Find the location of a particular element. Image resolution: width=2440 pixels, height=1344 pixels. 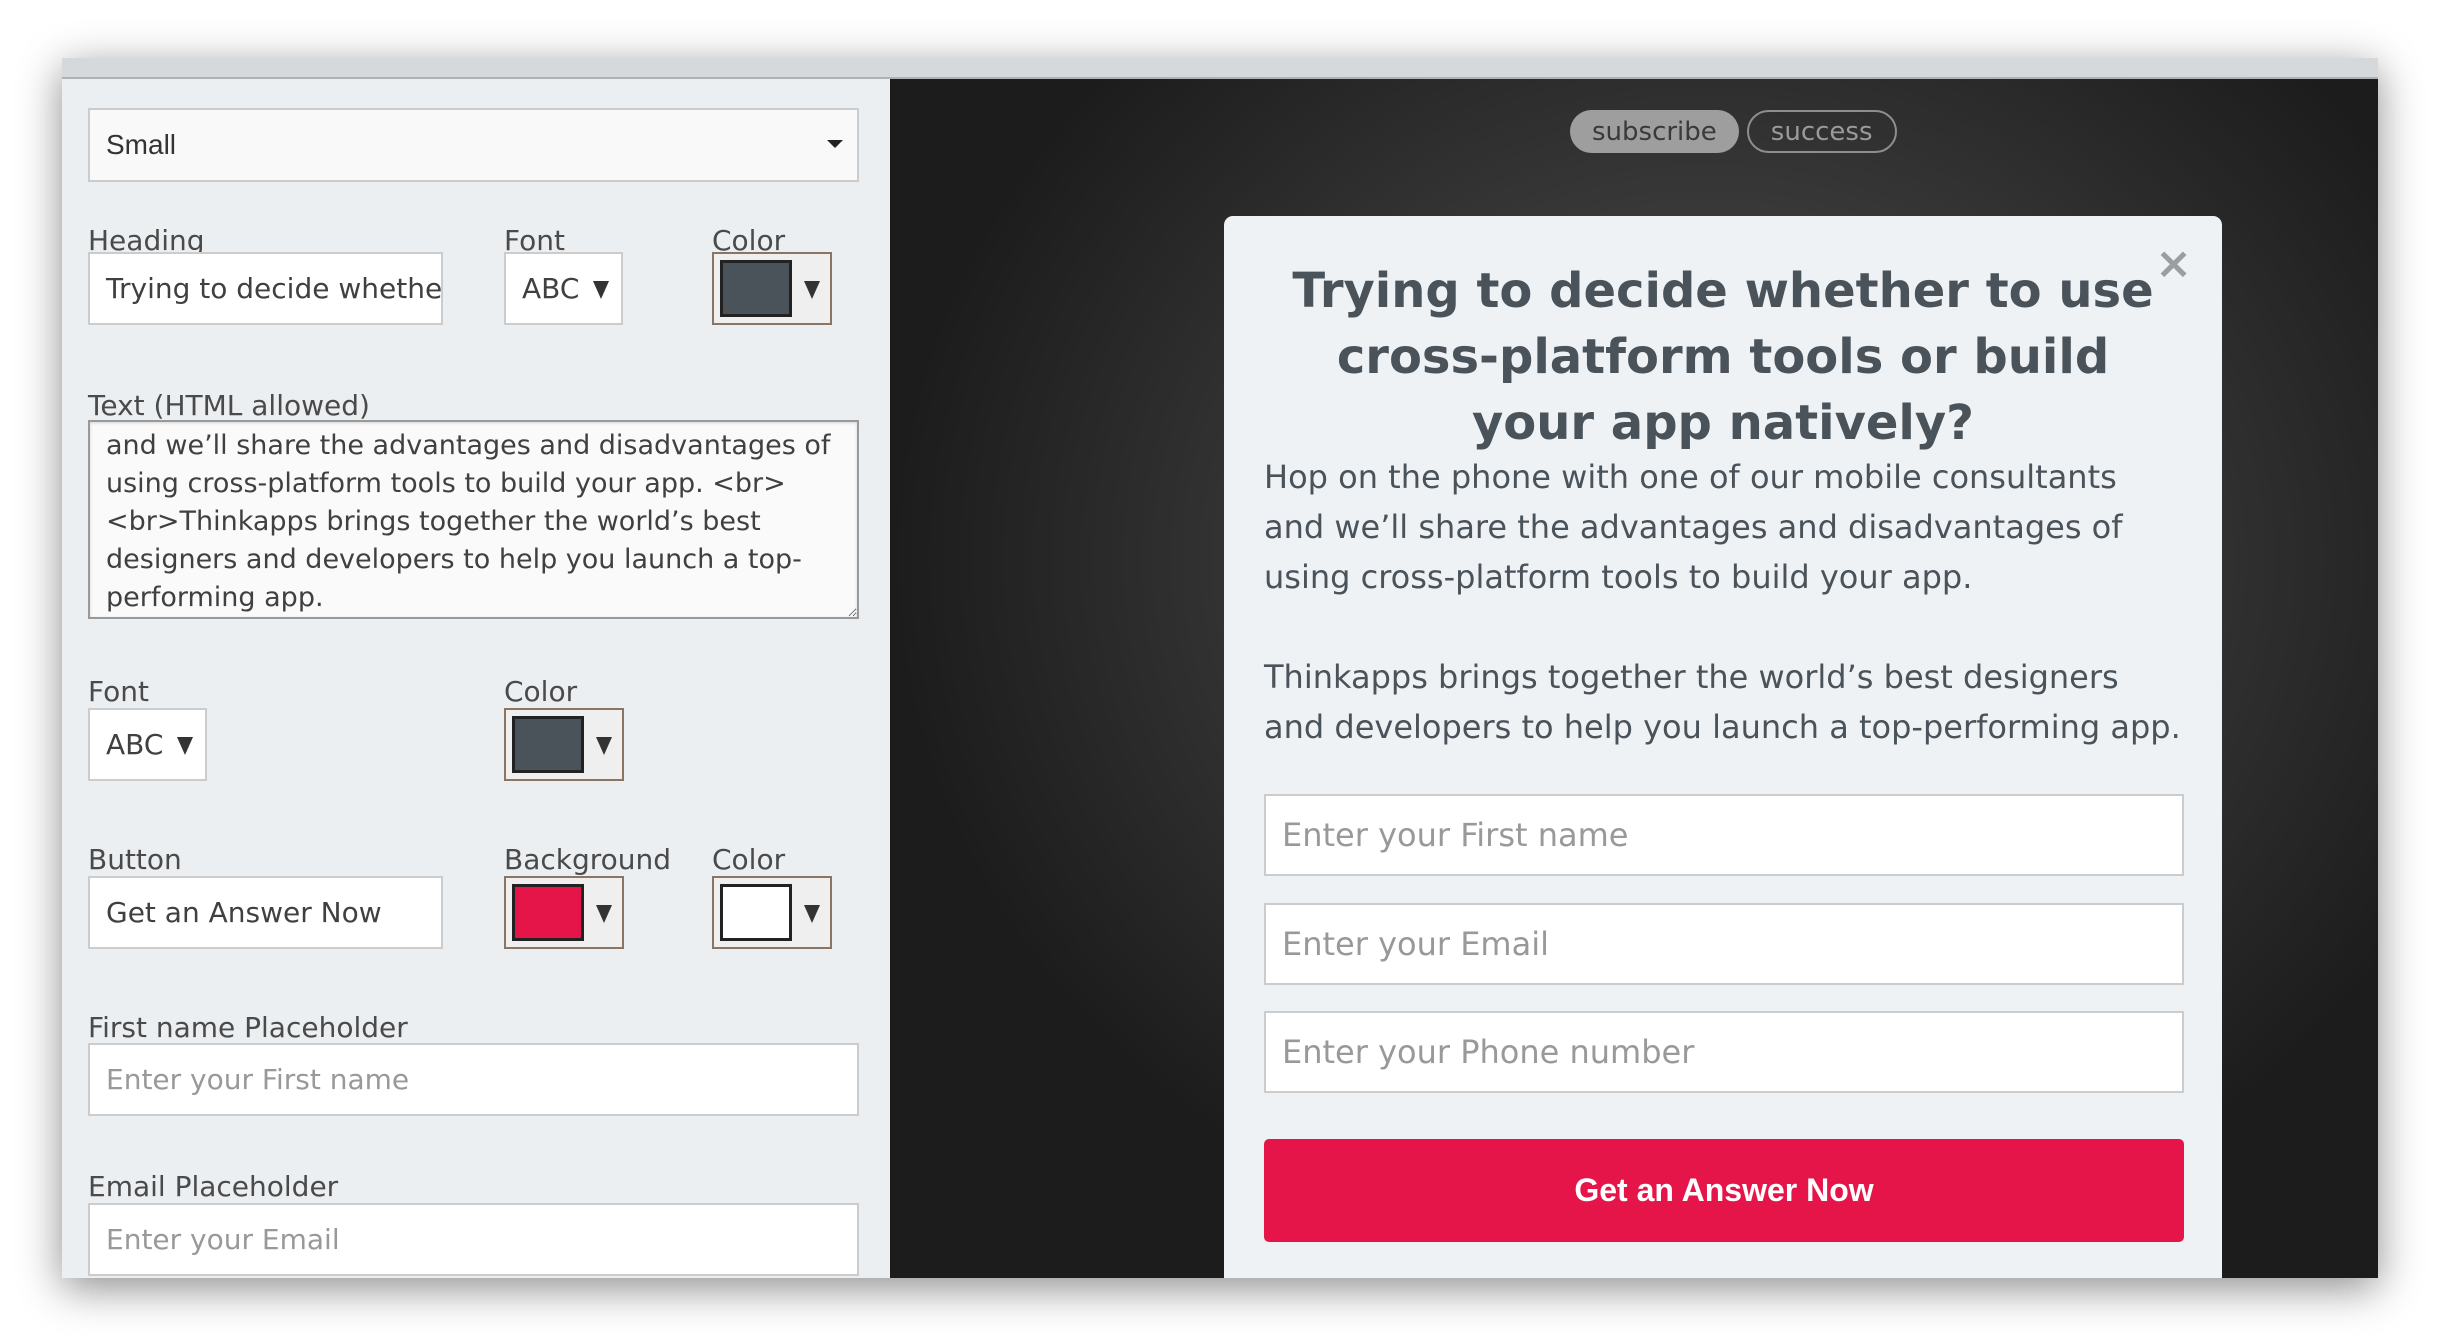

heading-color-picker is located at coordinates (772, 288).